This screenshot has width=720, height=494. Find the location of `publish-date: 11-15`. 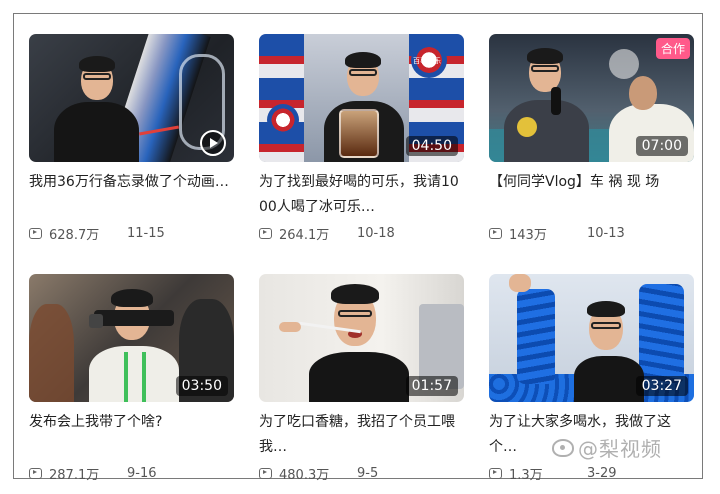

publish-date: 11-15 is located at coordinates (146, 233).